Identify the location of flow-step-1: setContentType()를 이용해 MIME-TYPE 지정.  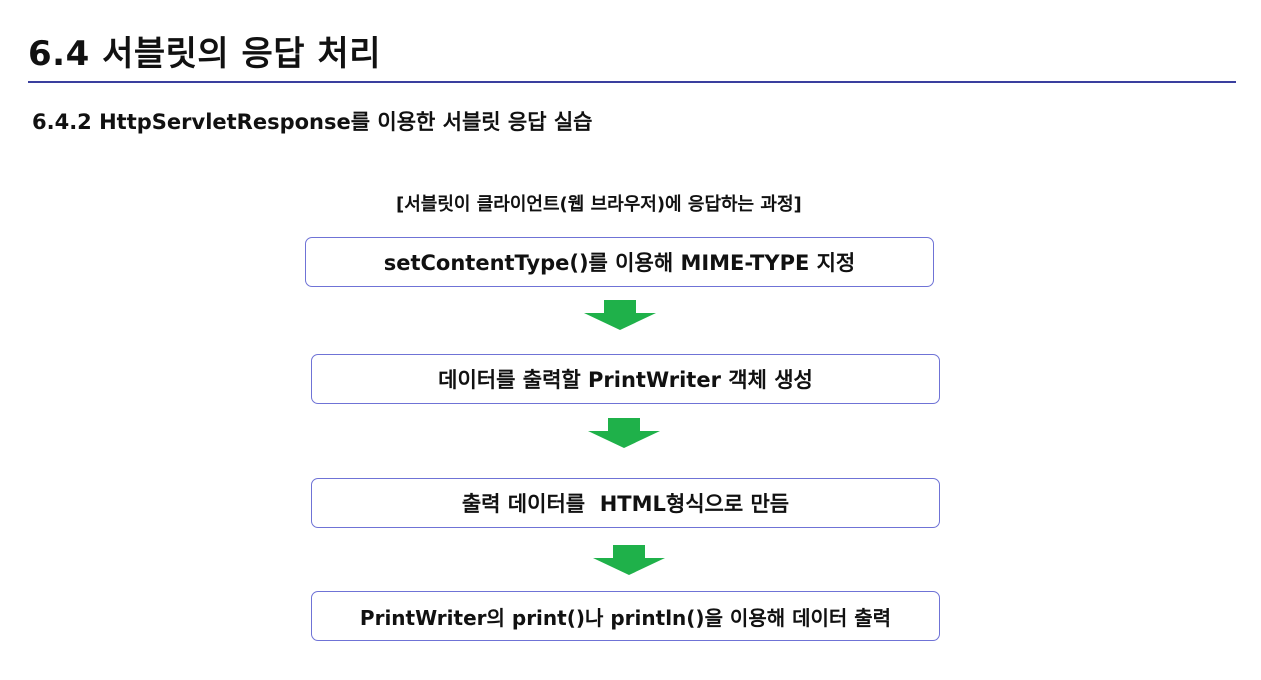
(619, 262).